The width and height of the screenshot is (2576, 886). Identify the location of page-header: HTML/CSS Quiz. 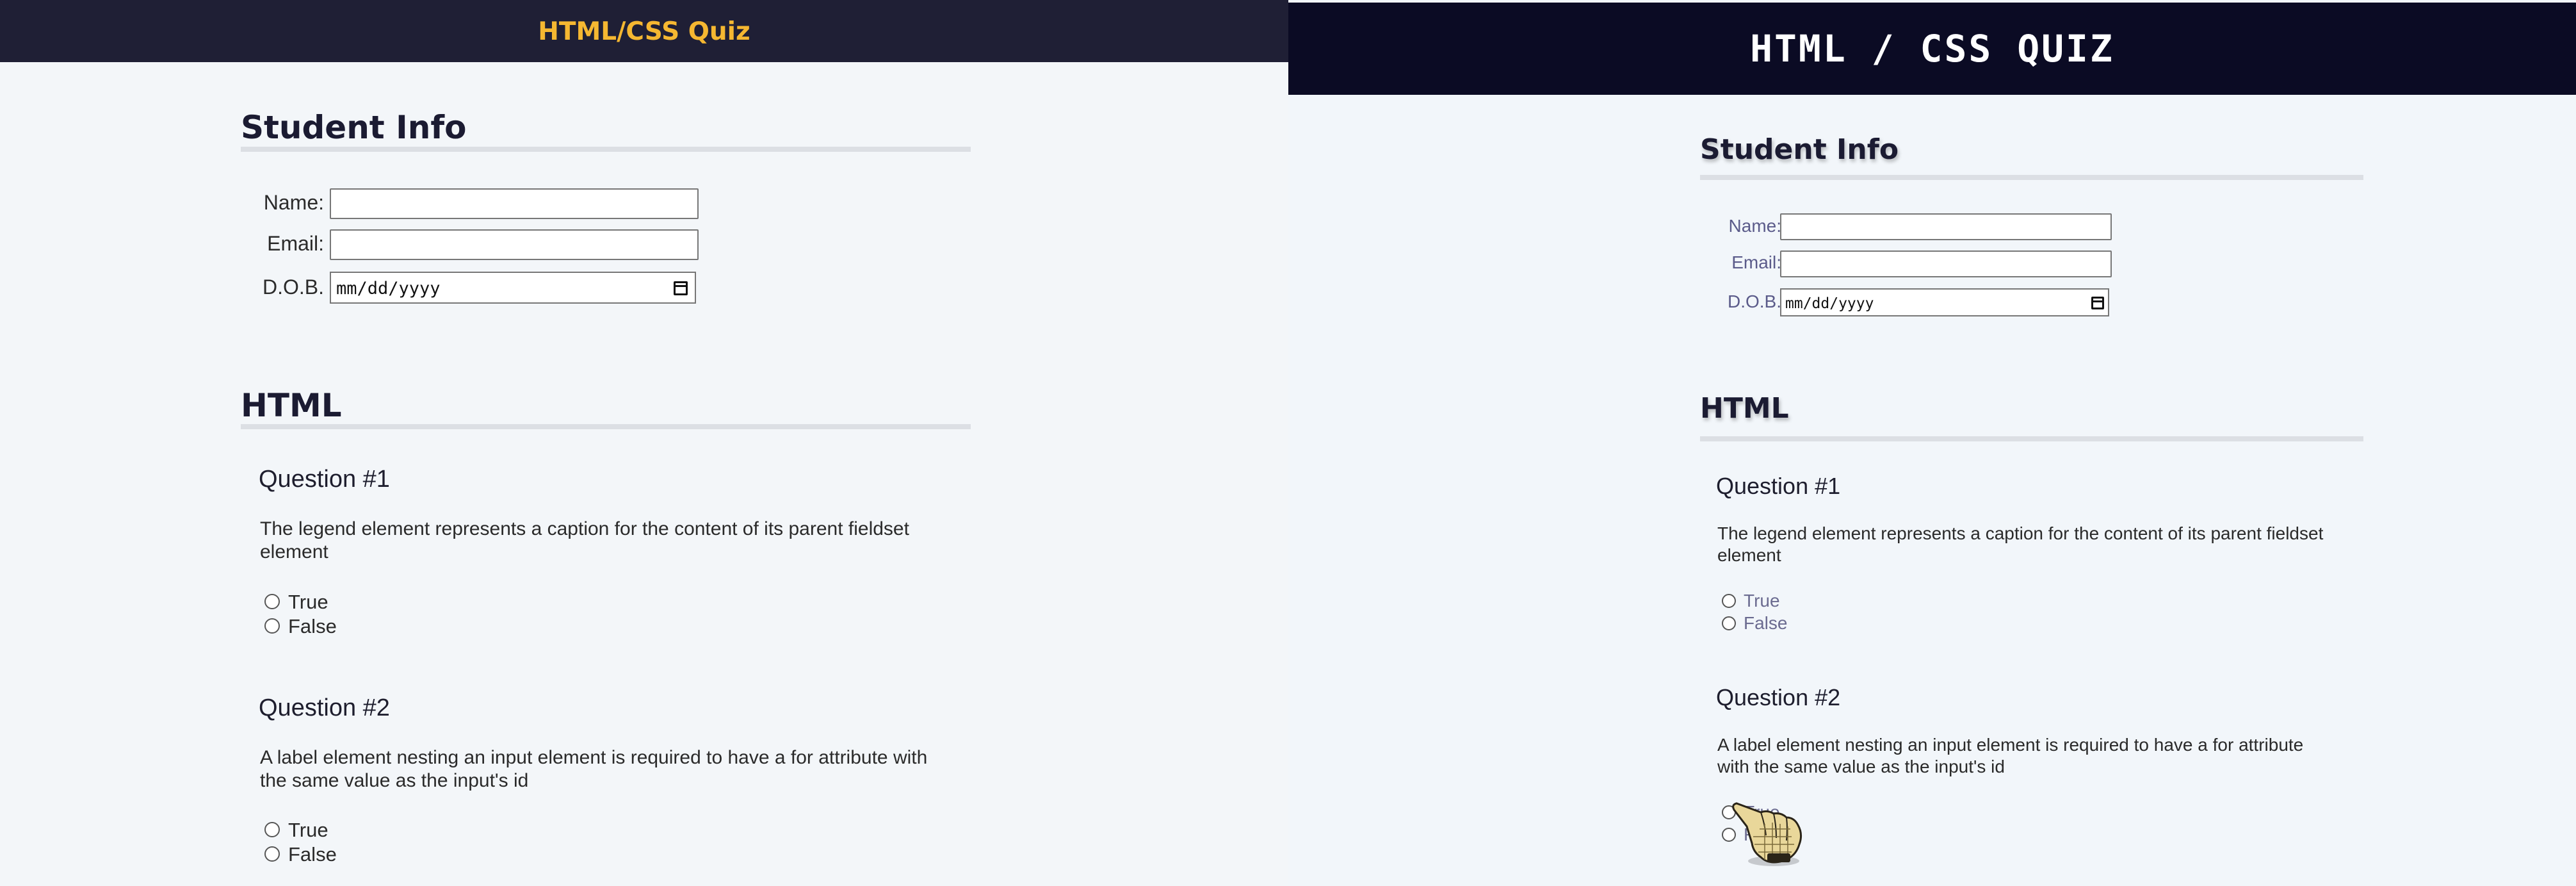
(644, 31).